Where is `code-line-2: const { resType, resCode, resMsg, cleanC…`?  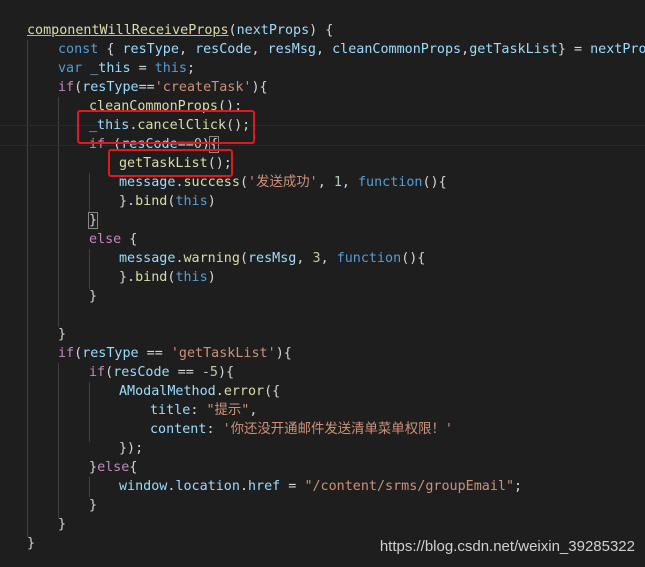
code-line-2: const { resType, resCode, resMsg, cleanC… is located at coordinates (351, 49).